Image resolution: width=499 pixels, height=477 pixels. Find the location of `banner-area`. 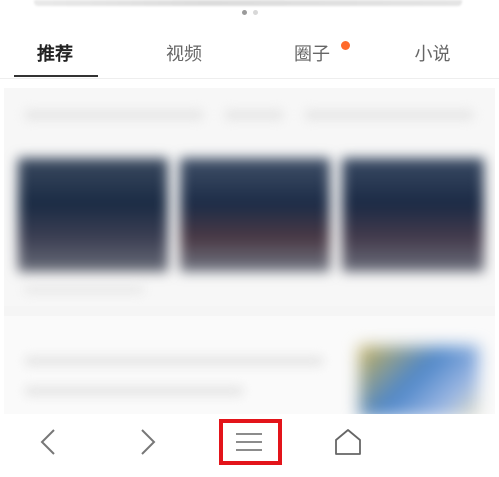

banner-area is located at coordinates (249, 15).